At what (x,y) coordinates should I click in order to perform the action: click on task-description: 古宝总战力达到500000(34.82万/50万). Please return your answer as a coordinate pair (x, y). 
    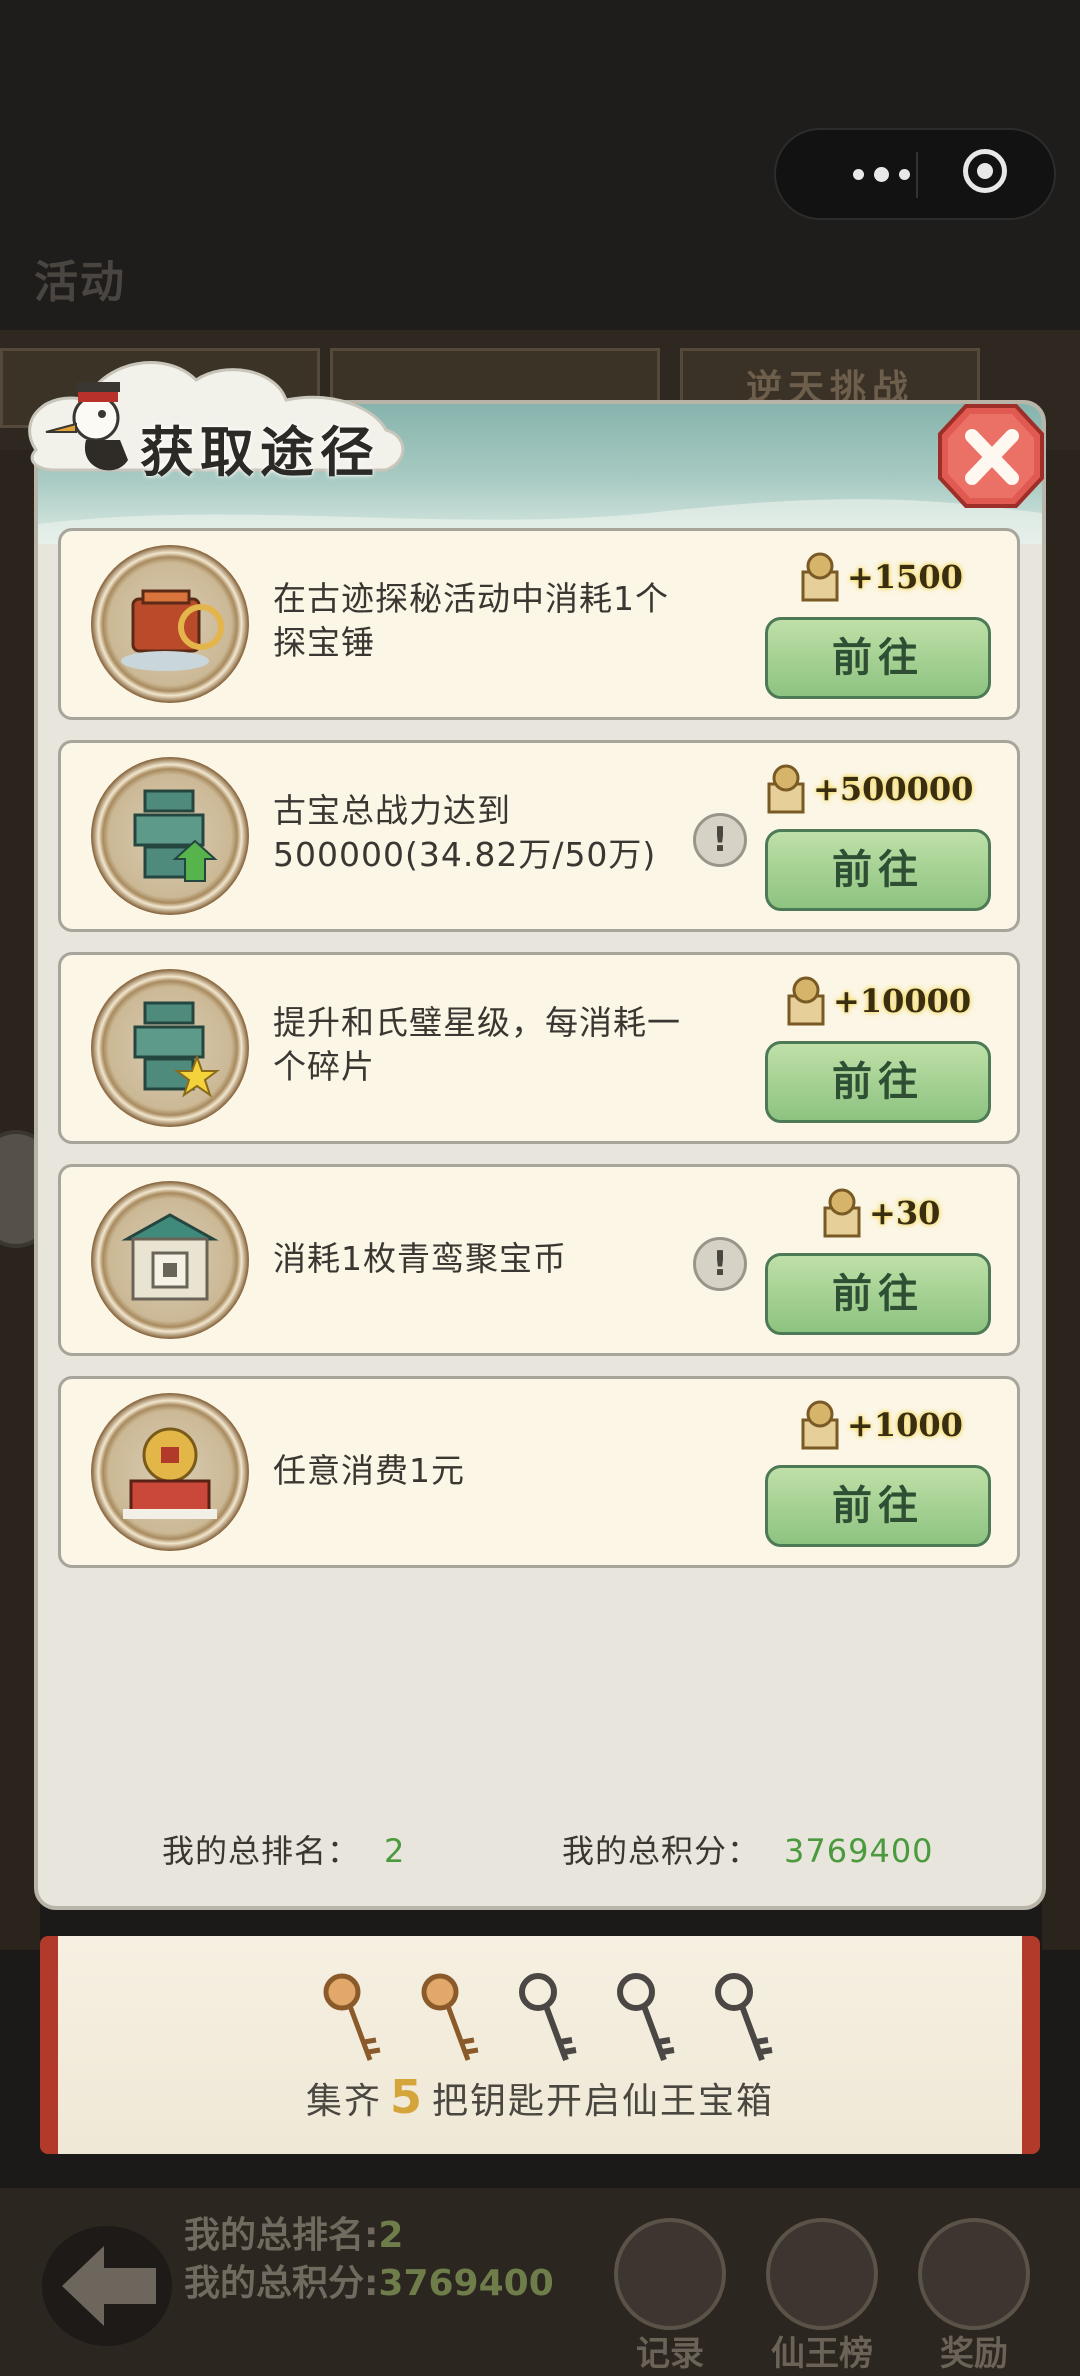
    Looking at the image, I should click on (465, 832).